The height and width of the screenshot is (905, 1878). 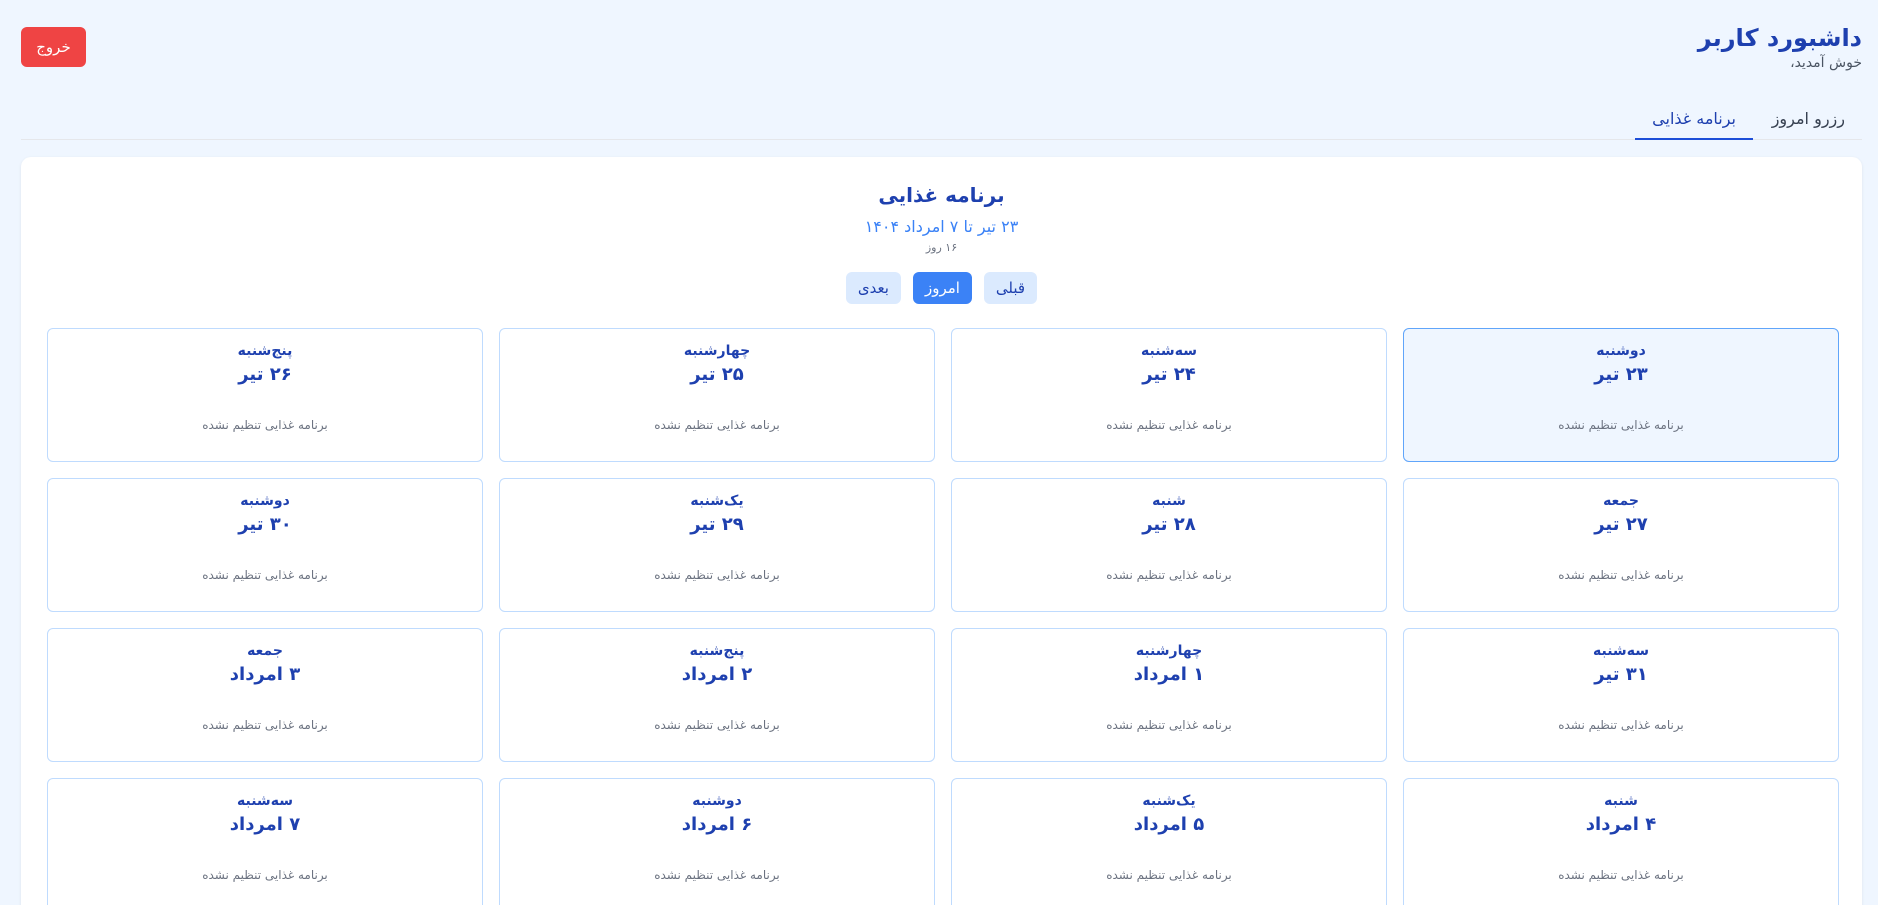 I want to click on day-card: شنبه ۴ امرداد برنامه غذایی تنظیم نشده, so click(x=1621, y=841).